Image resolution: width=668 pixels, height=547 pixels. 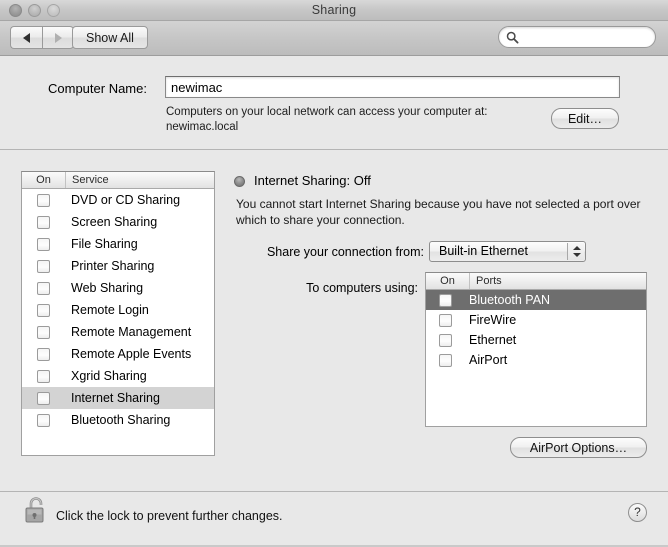 I want to click on ports-rows: Bluetooth PAN FireWire Ethernet AirPort, so click(x=536, y=330).